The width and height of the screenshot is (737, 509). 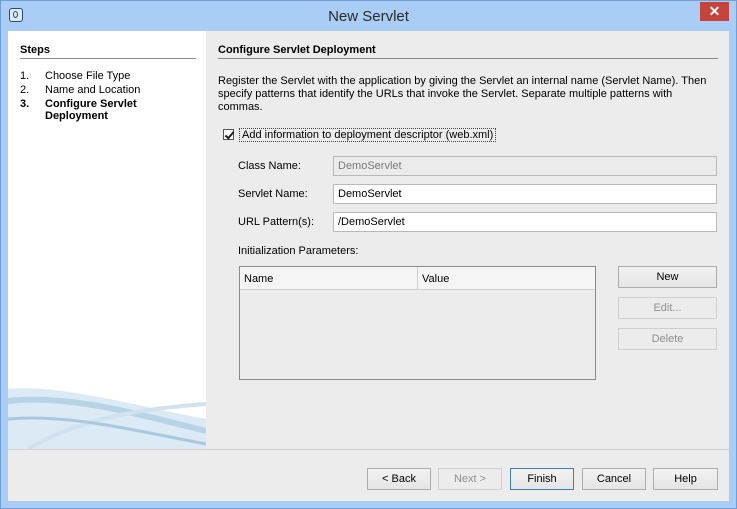 I want to click on class-name-field: DemoServlet, so click(x=525, y=166).